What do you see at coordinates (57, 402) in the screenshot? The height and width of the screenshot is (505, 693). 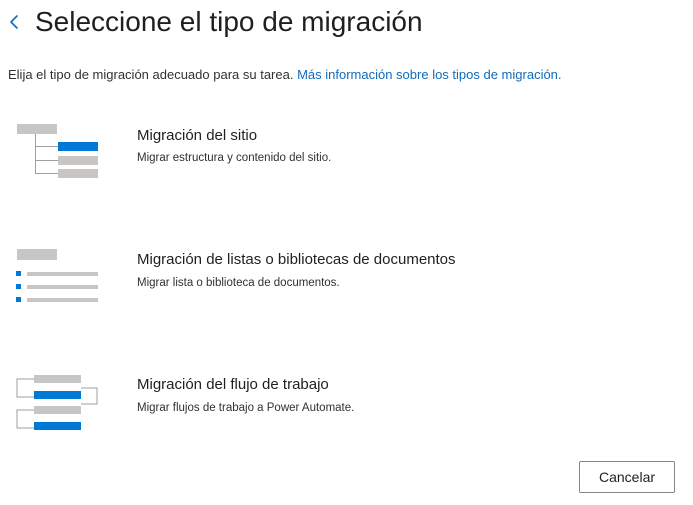 I see `workflow-migration-icon` at bounding box center [57, 402].